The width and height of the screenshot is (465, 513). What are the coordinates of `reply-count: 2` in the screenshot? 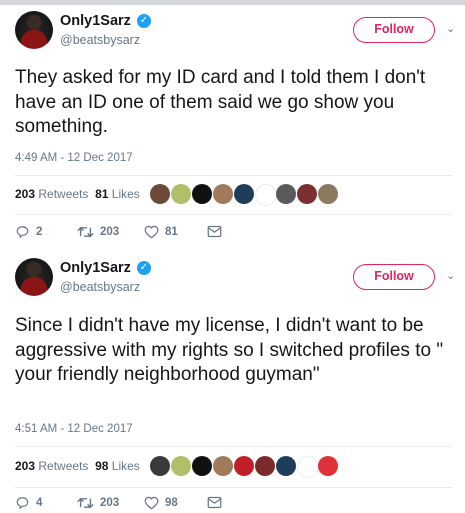 It's located at (39, 232).